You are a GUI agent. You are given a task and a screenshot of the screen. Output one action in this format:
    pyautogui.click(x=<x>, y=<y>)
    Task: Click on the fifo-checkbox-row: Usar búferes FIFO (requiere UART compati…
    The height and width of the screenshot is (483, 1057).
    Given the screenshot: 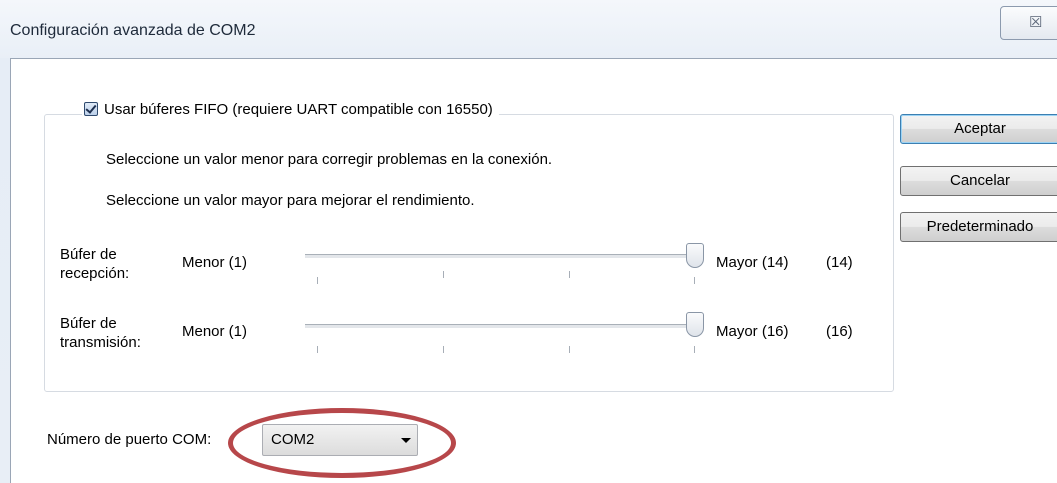 What is the action you would take?
    pyautogui.click(x=290, y=109)
    